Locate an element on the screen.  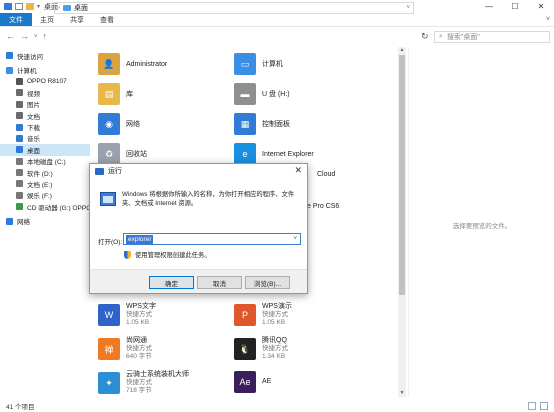
run-dialog-title: 运行 is located at coordinates (115, 171).